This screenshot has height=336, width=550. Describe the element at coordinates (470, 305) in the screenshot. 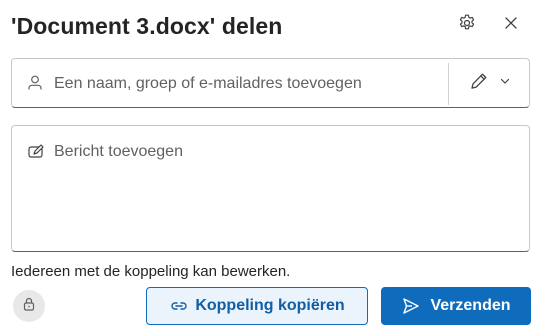

I see `send-label: Verzenden` at that location.